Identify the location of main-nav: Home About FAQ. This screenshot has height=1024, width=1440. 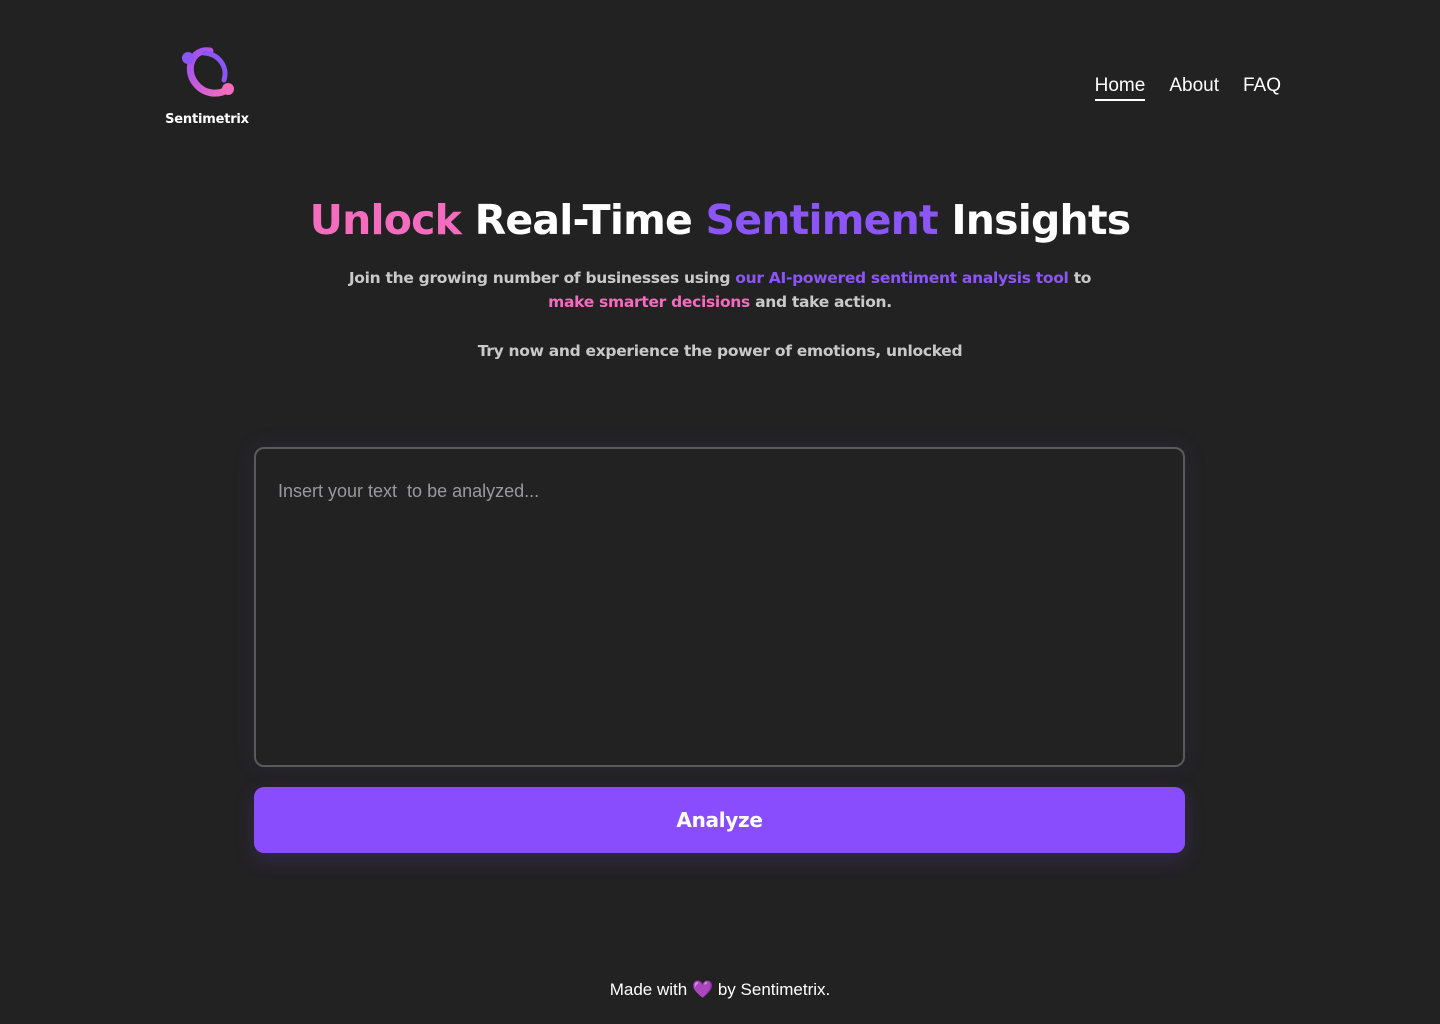
(1187, 87).